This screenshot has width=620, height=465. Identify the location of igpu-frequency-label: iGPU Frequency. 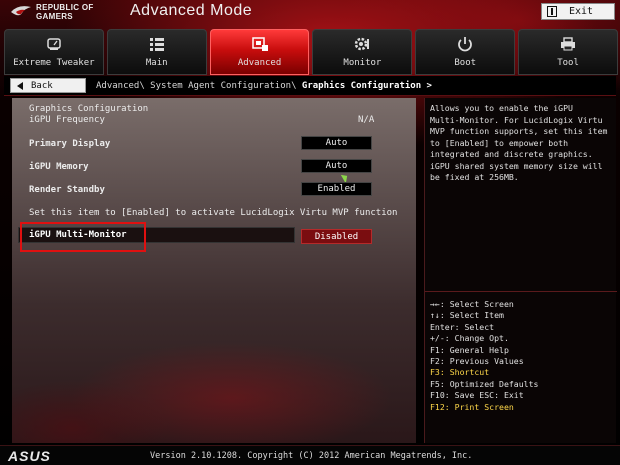
(67, 120).